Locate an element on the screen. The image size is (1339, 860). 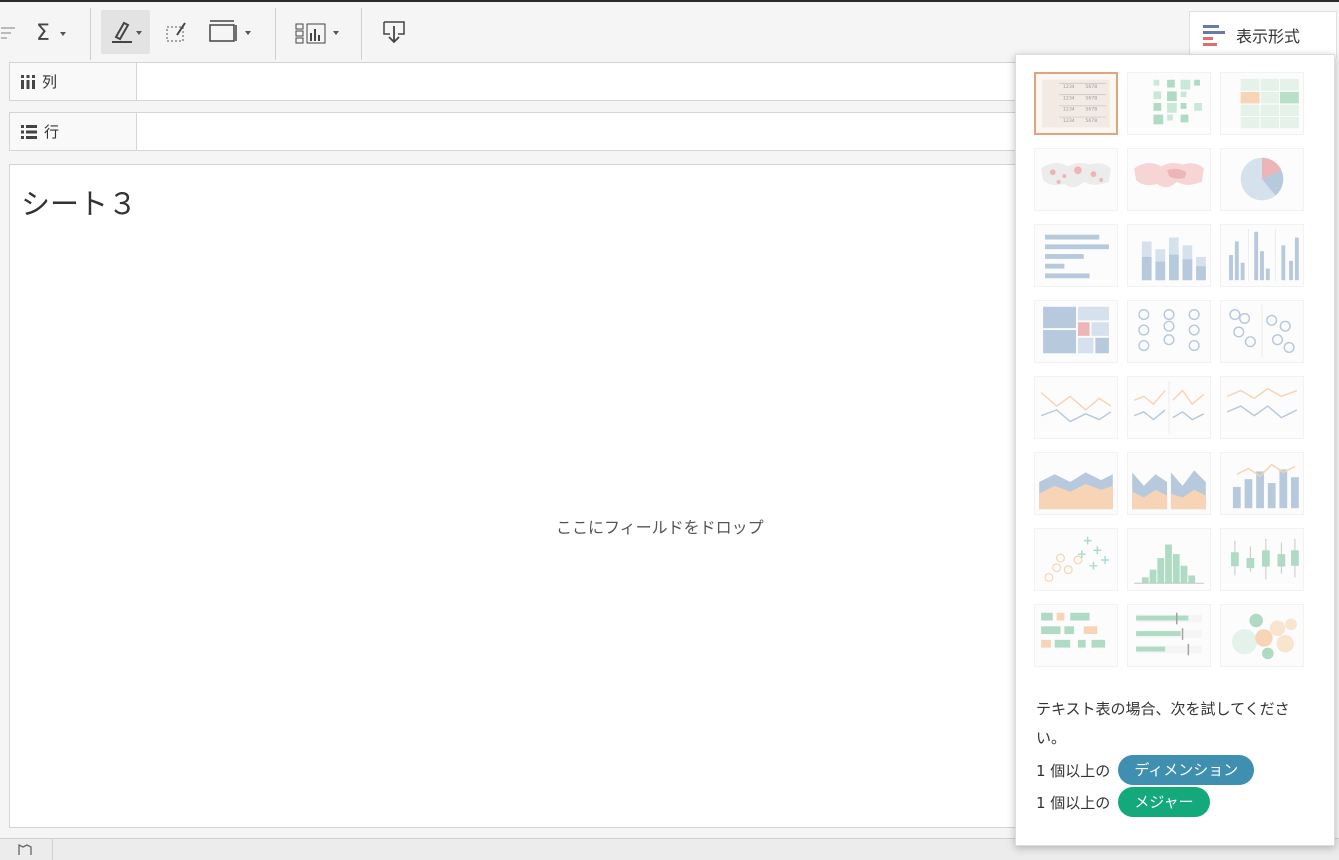
highlighter-icon is located at coordinates (126, 32).